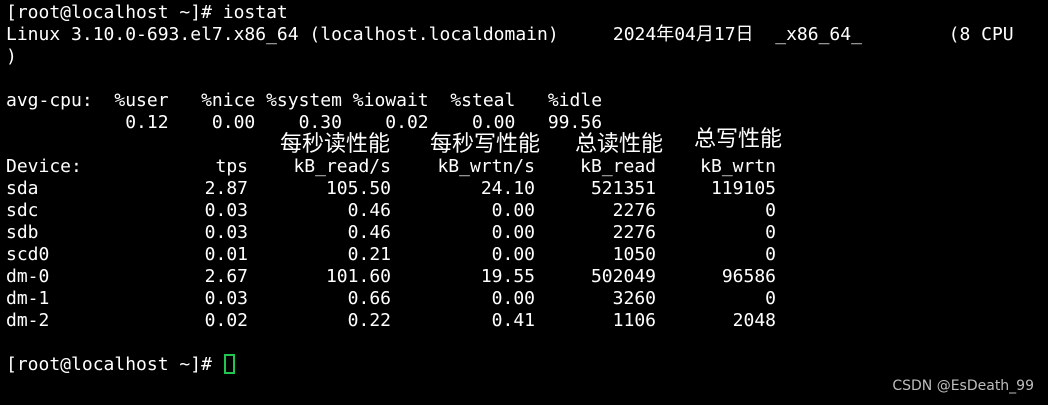 This screenshot has height=405, width=1048. What do you see at coordinates (748, 276) in the screenshot?
I see `row-4-kb-wrtn-value: 96586` at bounding box center [748, 276].